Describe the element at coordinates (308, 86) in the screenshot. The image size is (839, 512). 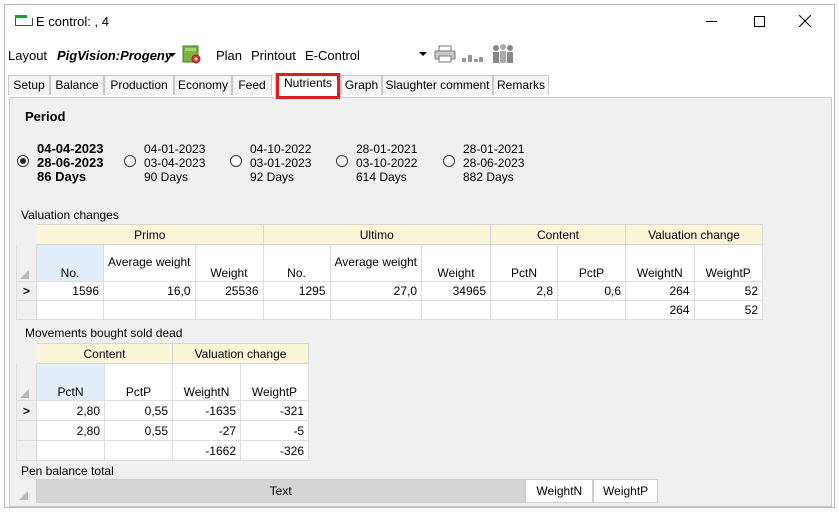
I see `tab-highlight-box` at that location.